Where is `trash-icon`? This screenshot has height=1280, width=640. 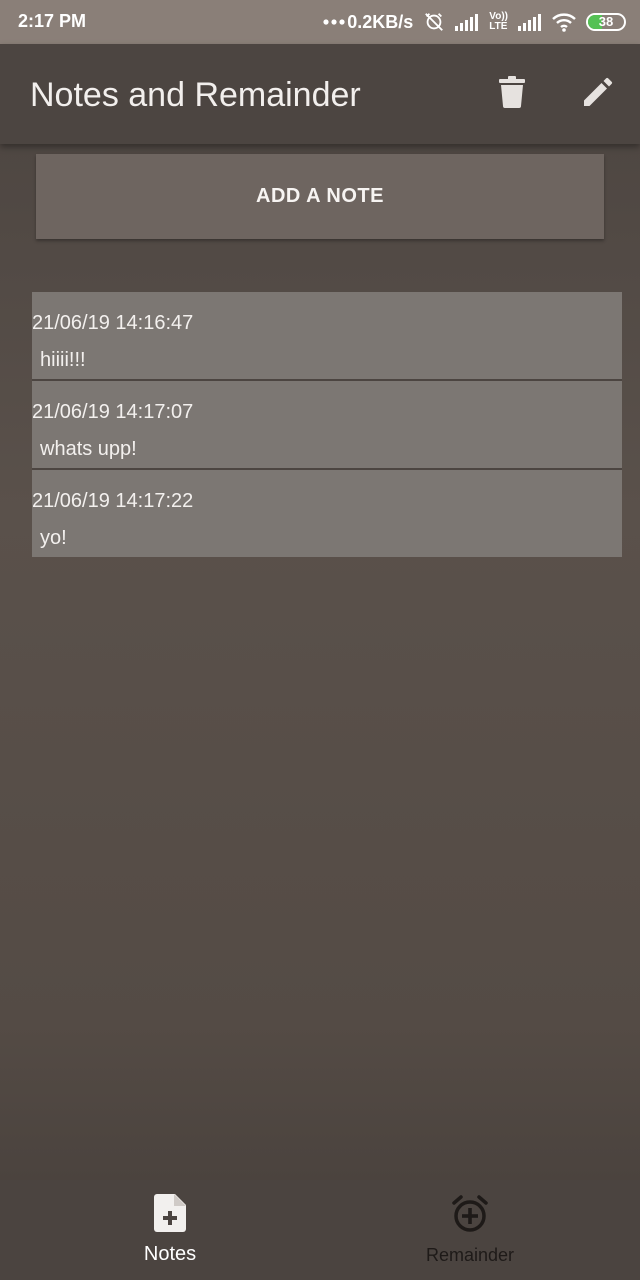
trash-icon is located at coordinates (512, 94).